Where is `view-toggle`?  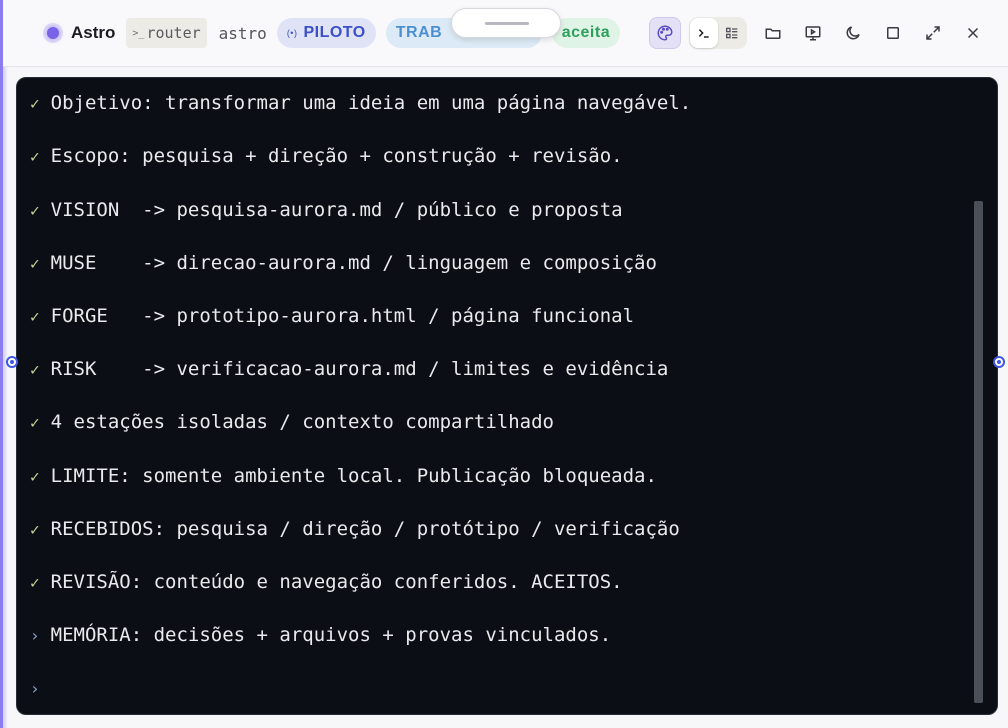 view-toggle is located at coordinates (718, 33).